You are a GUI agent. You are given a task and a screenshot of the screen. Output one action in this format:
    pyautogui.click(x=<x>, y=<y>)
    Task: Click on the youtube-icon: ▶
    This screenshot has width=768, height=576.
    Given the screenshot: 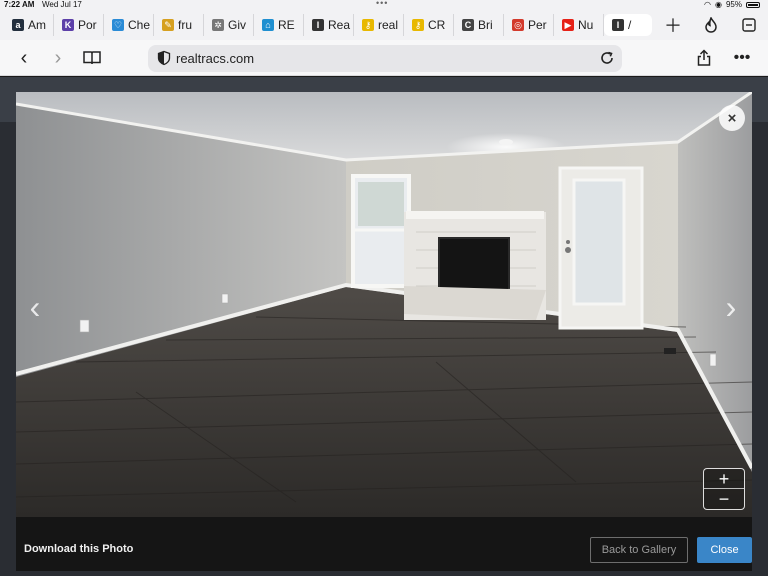 What is the action you would take?
    pyautogui.click(x=568, y=25)
    